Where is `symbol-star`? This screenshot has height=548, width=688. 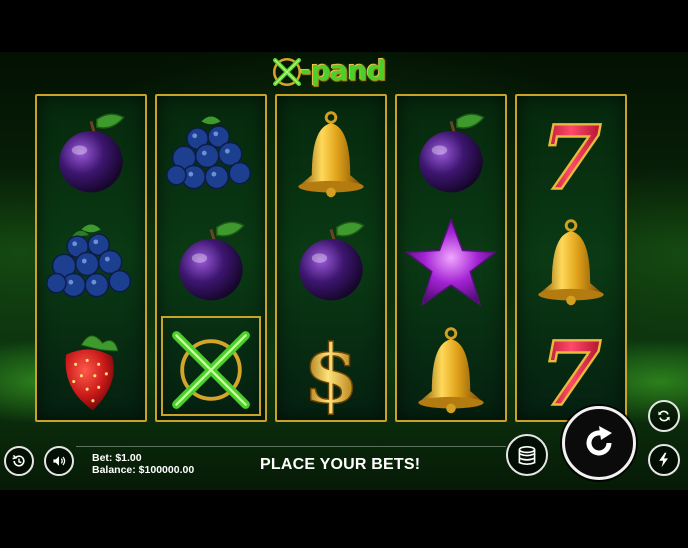 symbol-star is located at coordinates (451, 262).